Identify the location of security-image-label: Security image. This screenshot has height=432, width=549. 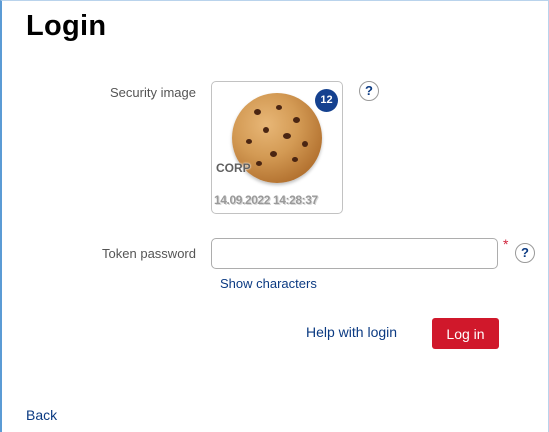
(153, 92).